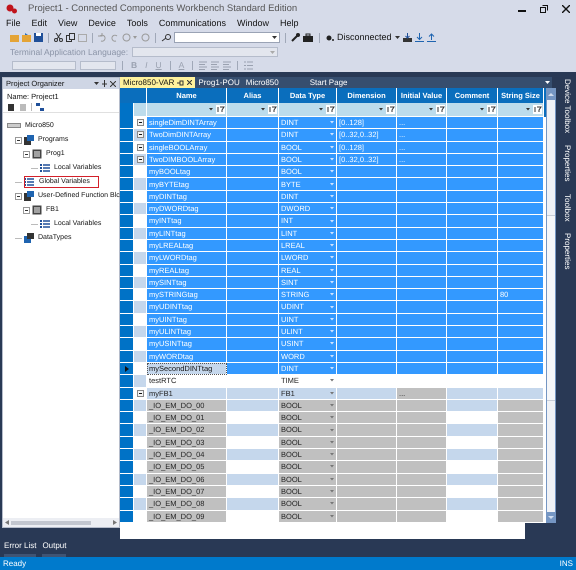  Describe the element at coordinates (295, 37) in the screenshot. I see `wrench-icon` at that location.